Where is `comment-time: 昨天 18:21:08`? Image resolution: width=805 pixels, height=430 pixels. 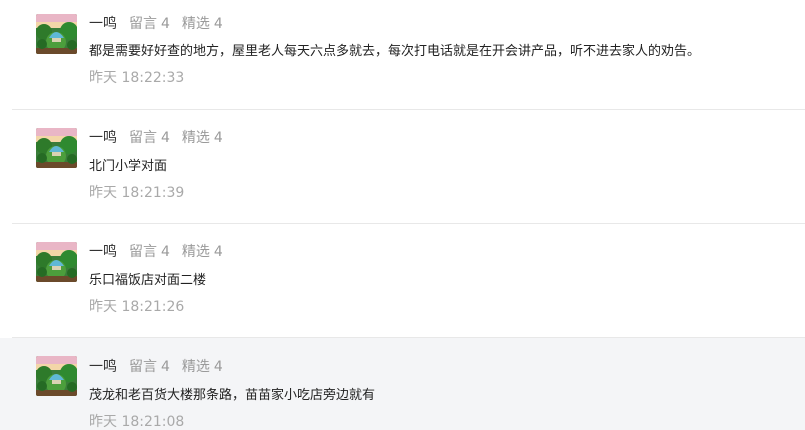
comment-time: 昨天 18:21:08 is located at coordinates (137, 422).